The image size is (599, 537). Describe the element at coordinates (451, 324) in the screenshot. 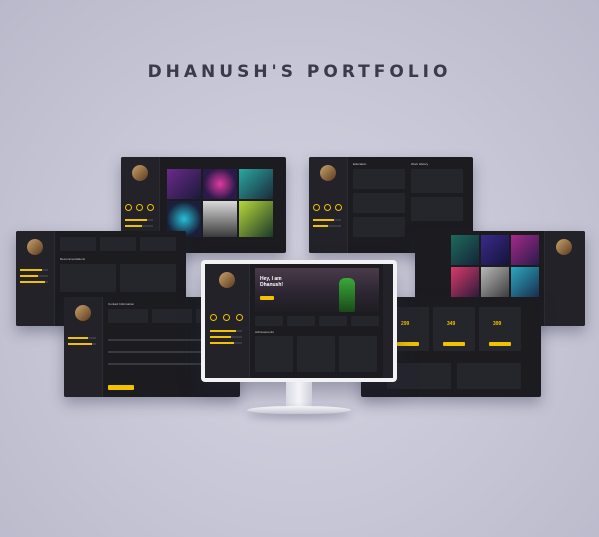

I see `service-price: 349` at that location.